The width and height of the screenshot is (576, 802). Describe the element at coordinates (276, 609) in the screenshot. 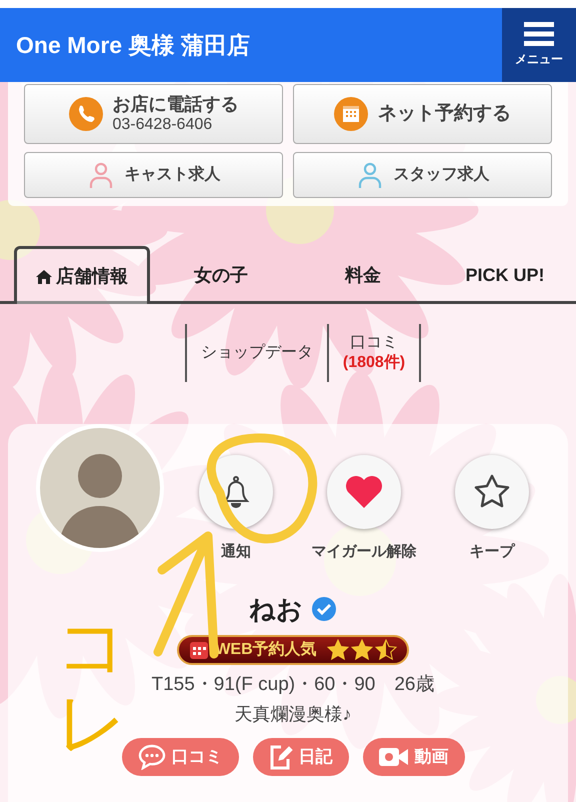

I see `profile-name: ねお` at that location.